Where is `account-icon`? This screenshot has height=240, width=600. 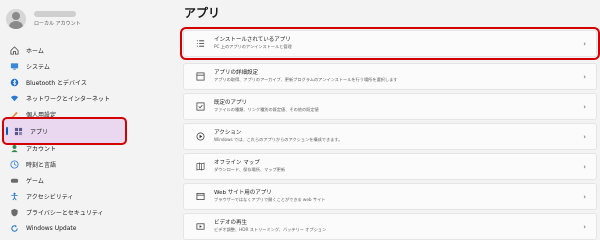 account-icon is located at coordinates (14, 148).